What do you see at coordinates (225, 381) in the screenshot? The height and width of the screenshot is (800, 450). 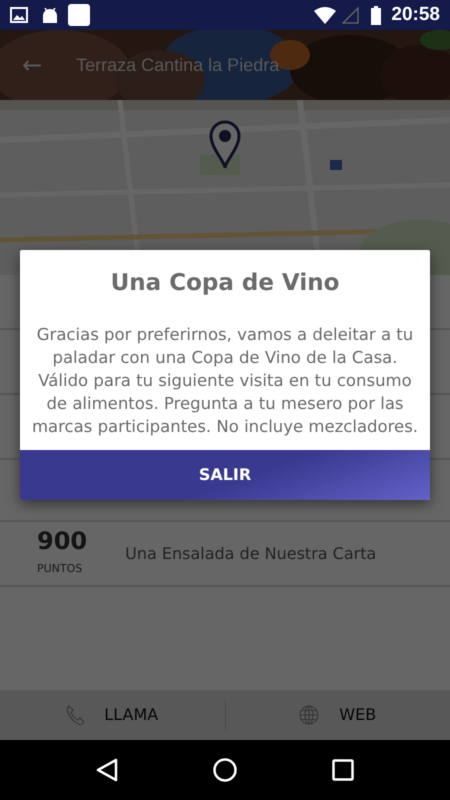 I see `dialog-message: Gracias por preferirnos, vamos a deleitar a tu paladar con una Copa de Vino de la Casa. Válido para tu siguiente visita en tu consumo de alimentos. Pregunta a tu mesero por las marcas participantes. No incluye mezcladores.` at bounding box center [225, 381].